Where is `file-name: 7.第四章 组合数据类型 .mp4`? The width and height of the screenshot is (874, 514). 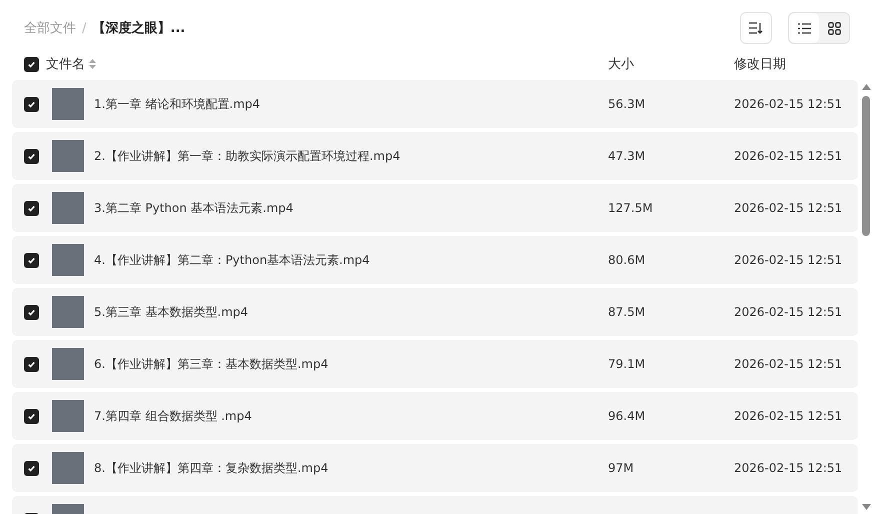 file-name: 7.第四章 组合数据类型 .mp4 is located at coordinates (173, 416).